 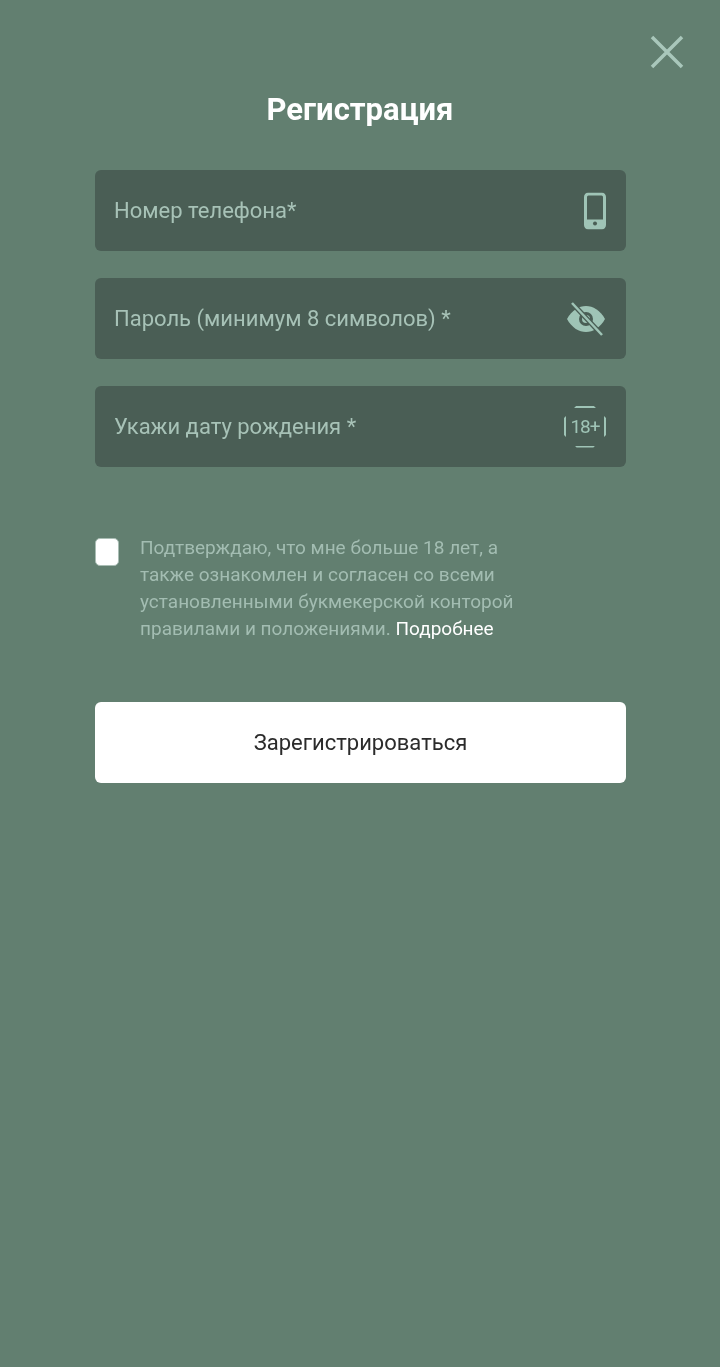 What do you see at coordinates (360, 742) in the screenshot?
I see `register-button: Зарегистрироваться` at bounding box center [360, 742].